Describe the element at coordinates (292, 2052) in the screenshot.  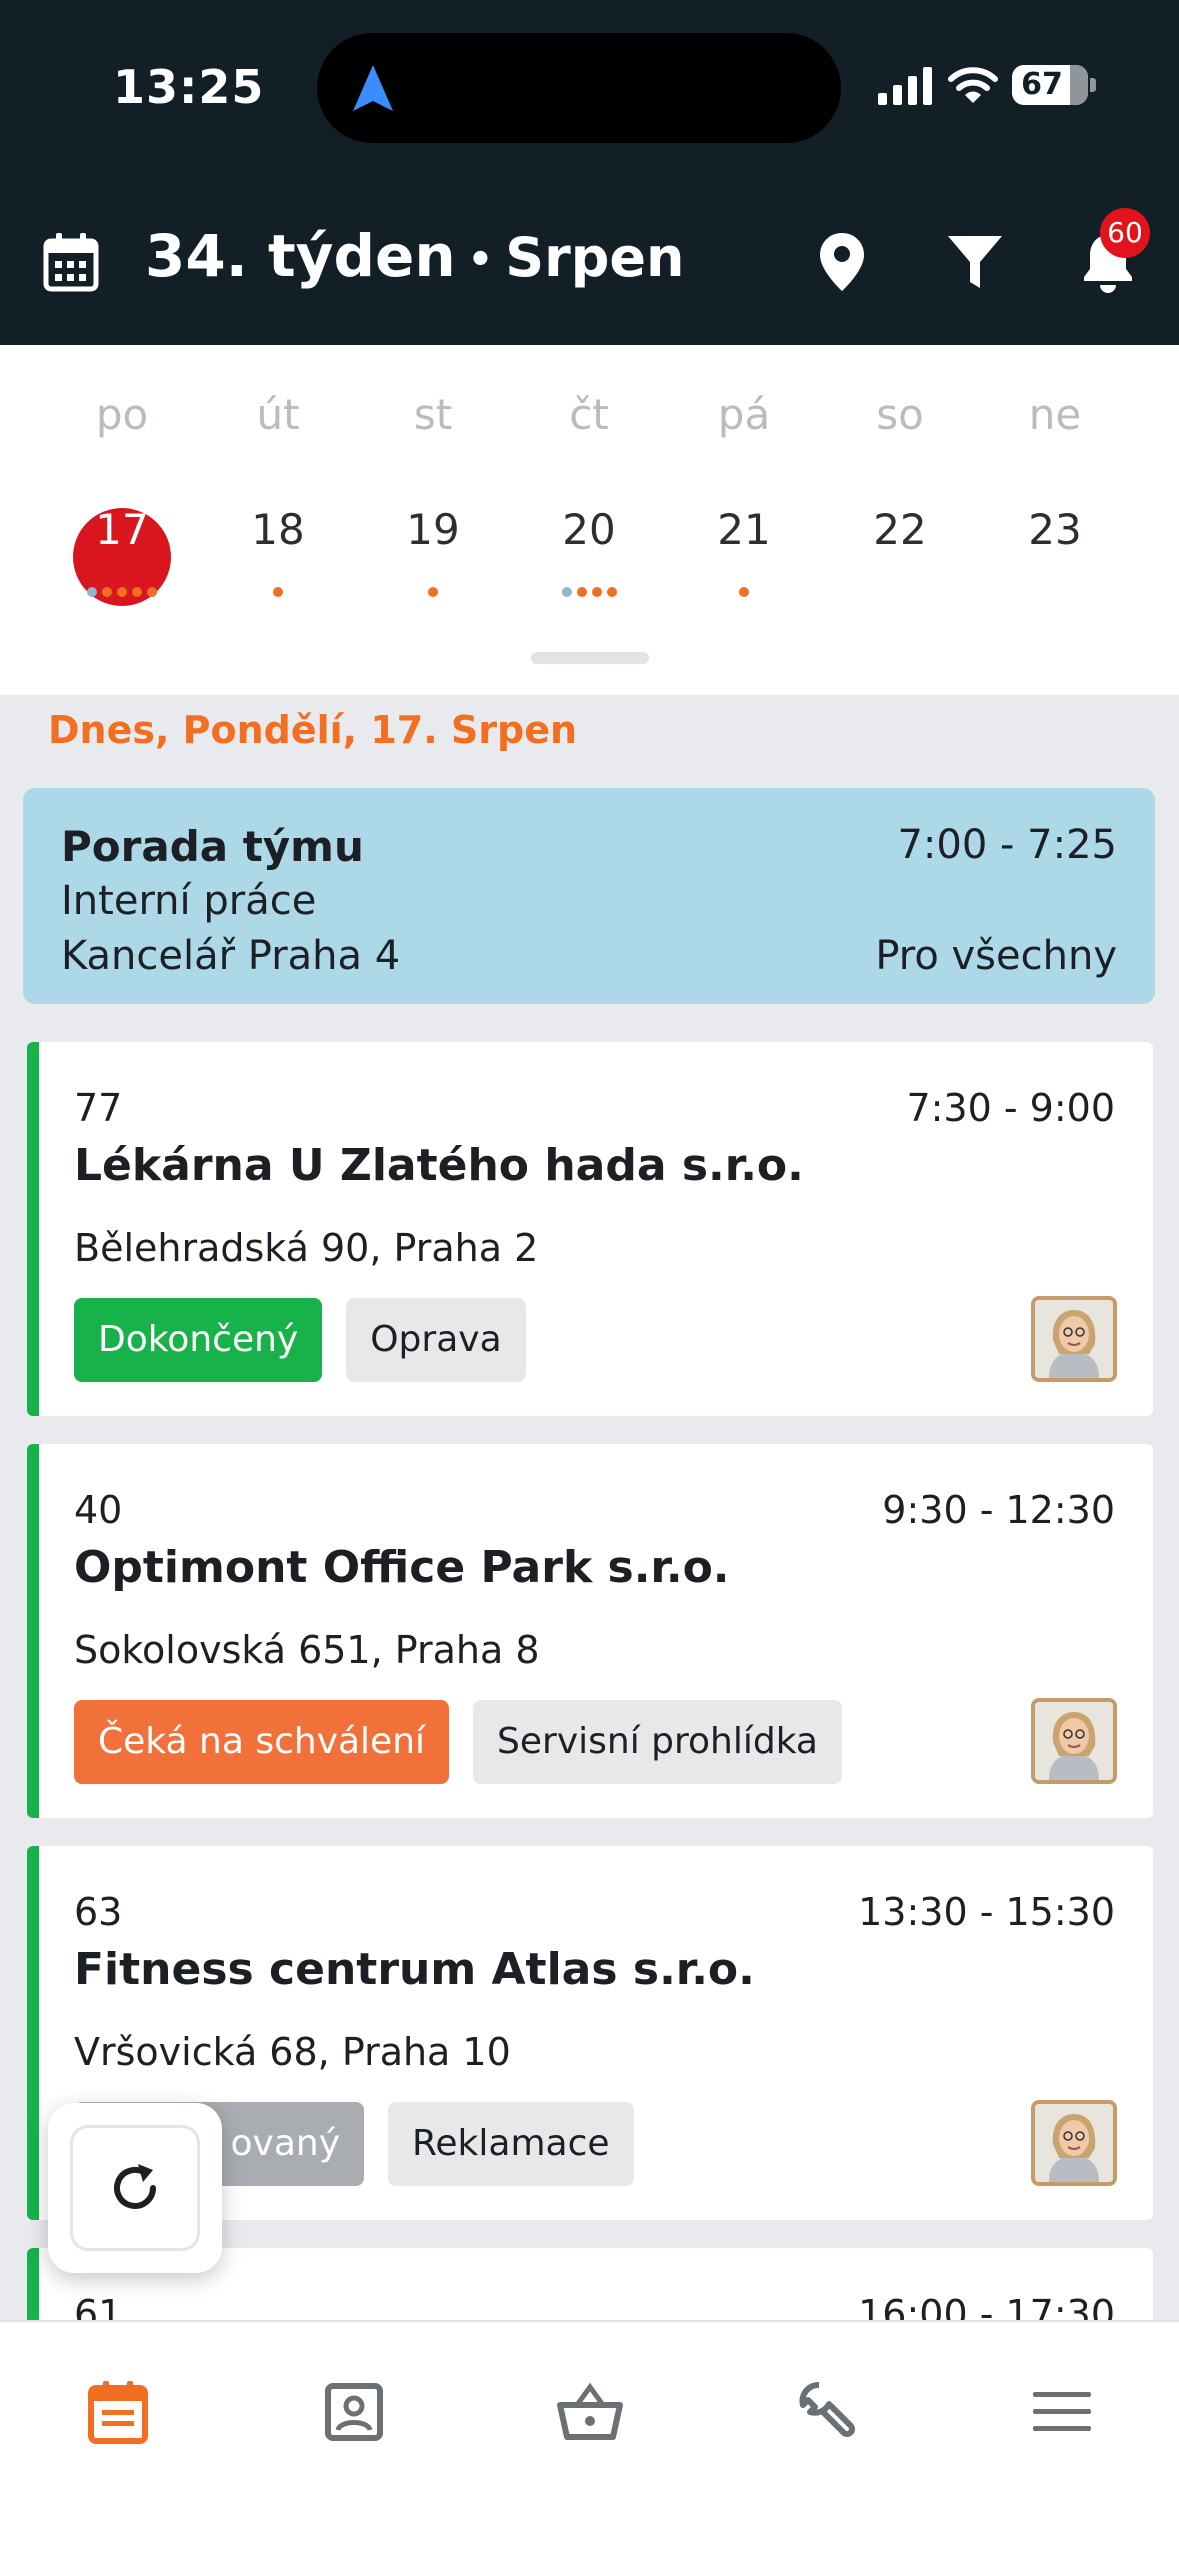
I see `job-address: Vršovická 68, Praha 10` at that location.